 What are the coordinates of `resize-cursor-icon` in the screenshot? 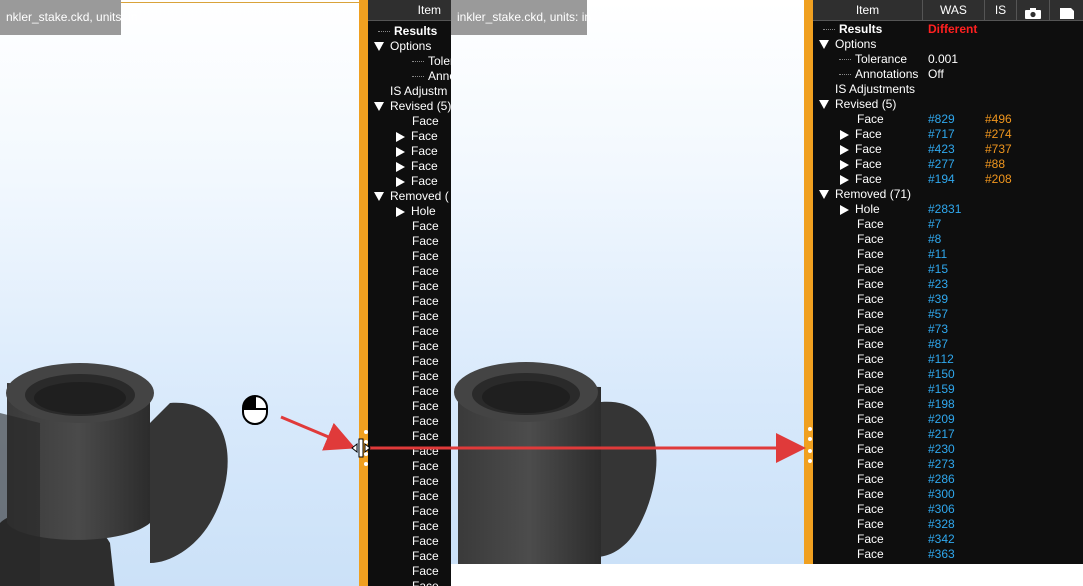 It's located at (361, 448).